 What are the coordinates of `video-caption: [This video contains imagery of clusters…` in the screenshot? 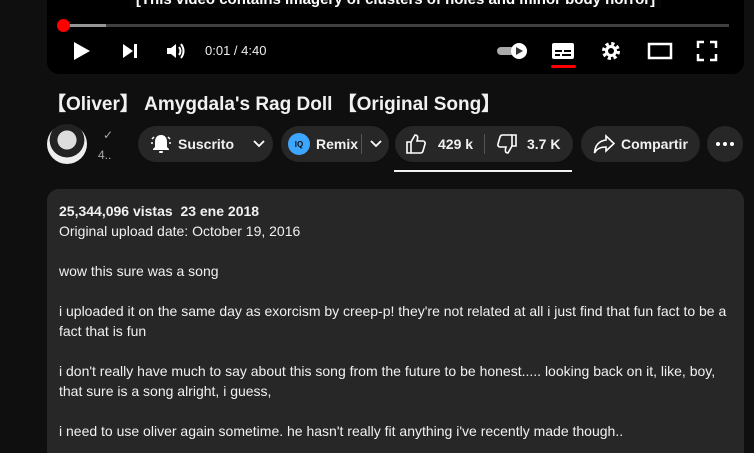 It's located at (395, 4).